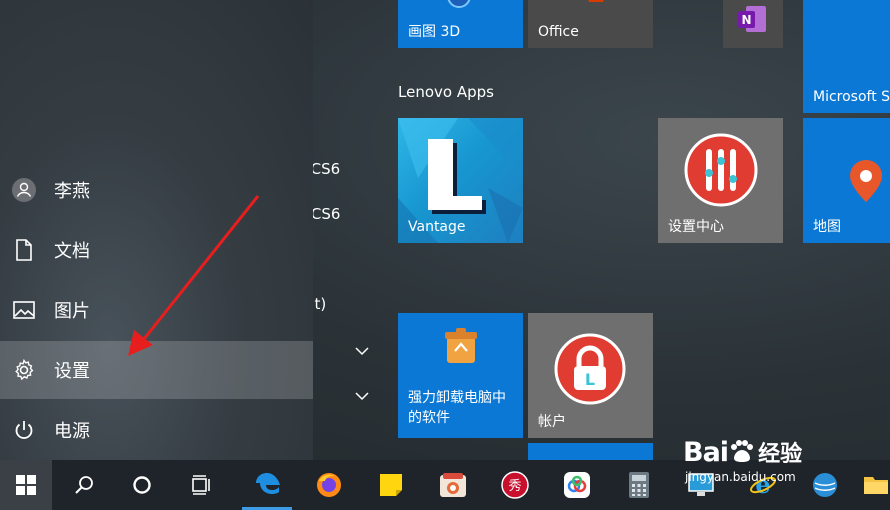 The height and width of the screenshot is (510, 890). What do you see at coordinates (846, 56) in the screenshot?
I see `tile-microsoft-store: Microsoft St` at bounding box center [846, 56].